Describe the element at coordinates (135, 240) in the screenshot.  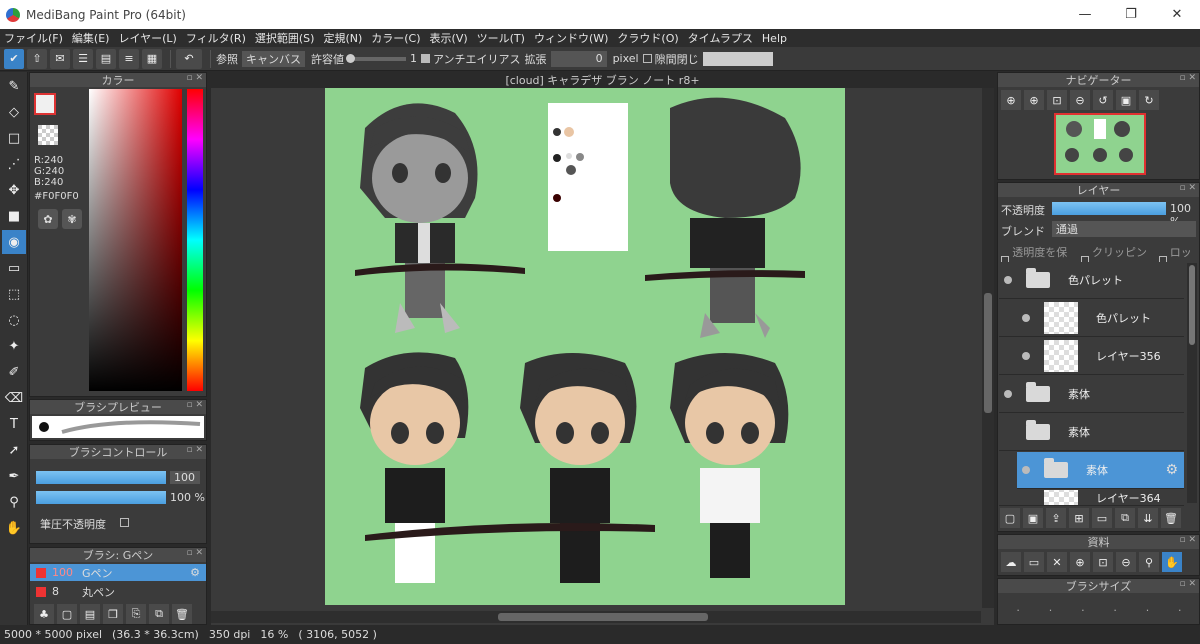
I see `saturation-value-picker` at that location.